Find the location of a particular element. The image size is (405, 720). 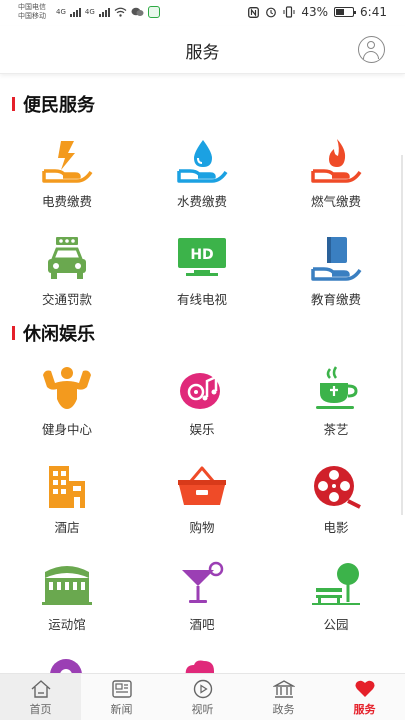

leisure-hotel: 酒店 is located at coordinates (67, 499).